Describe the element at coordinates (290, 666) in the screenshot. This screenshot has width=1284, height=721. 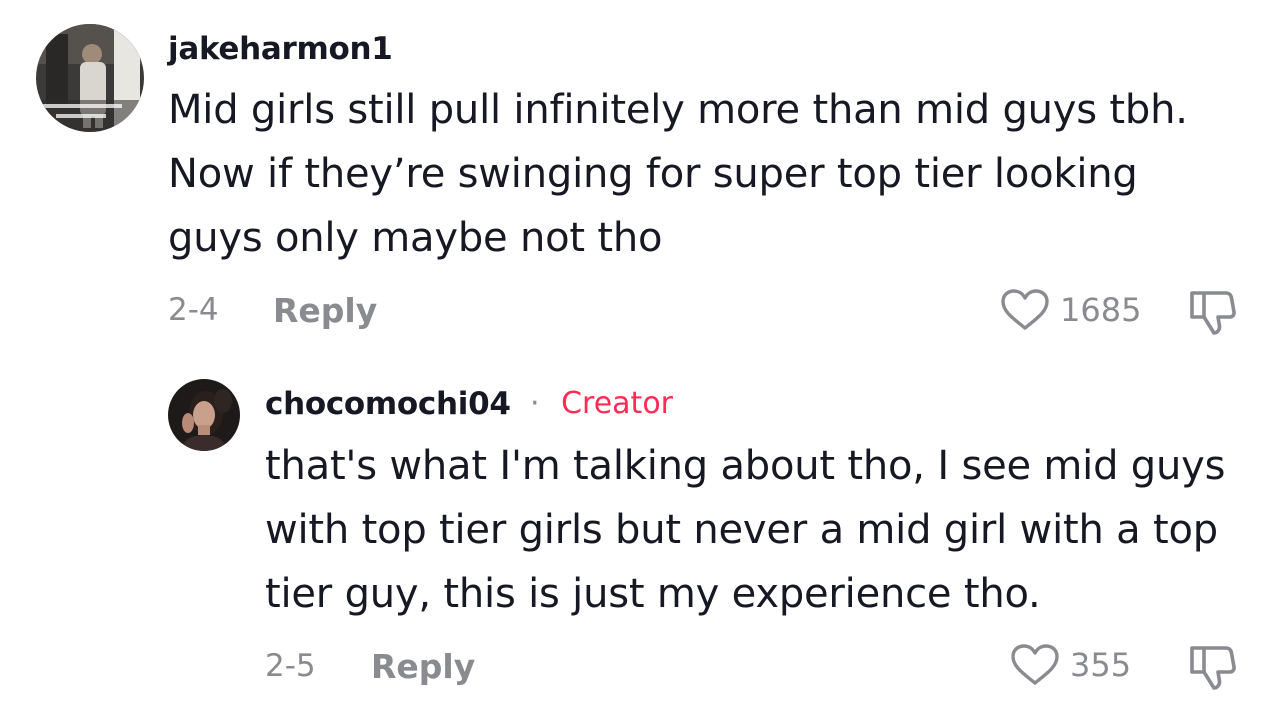
I see `reply-date: 2-5` at that location.